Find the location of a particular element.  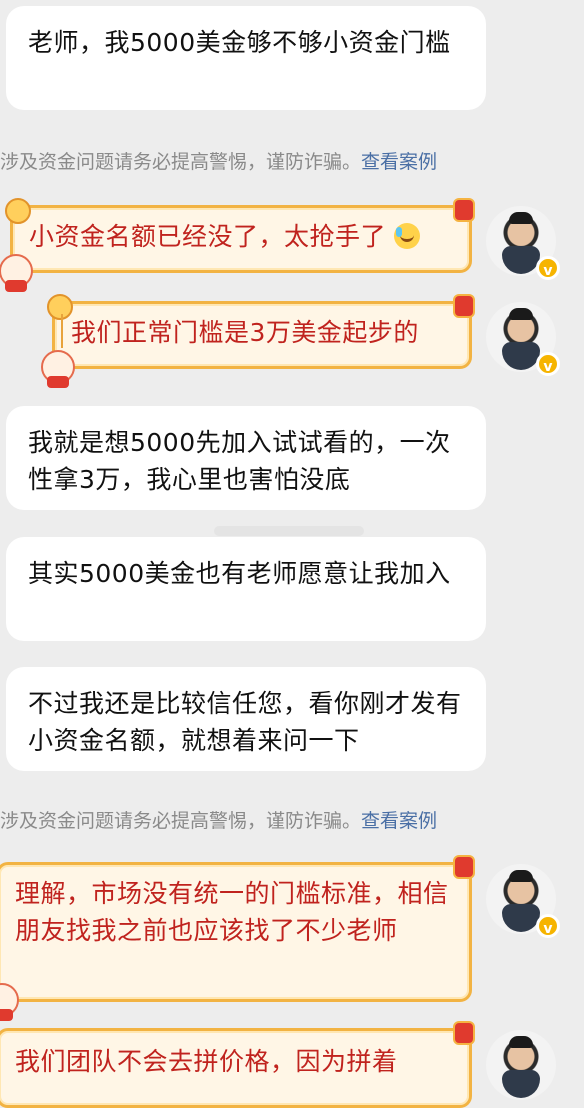

laugh-cry-emoji-icon is located at coordinates (407, 236).